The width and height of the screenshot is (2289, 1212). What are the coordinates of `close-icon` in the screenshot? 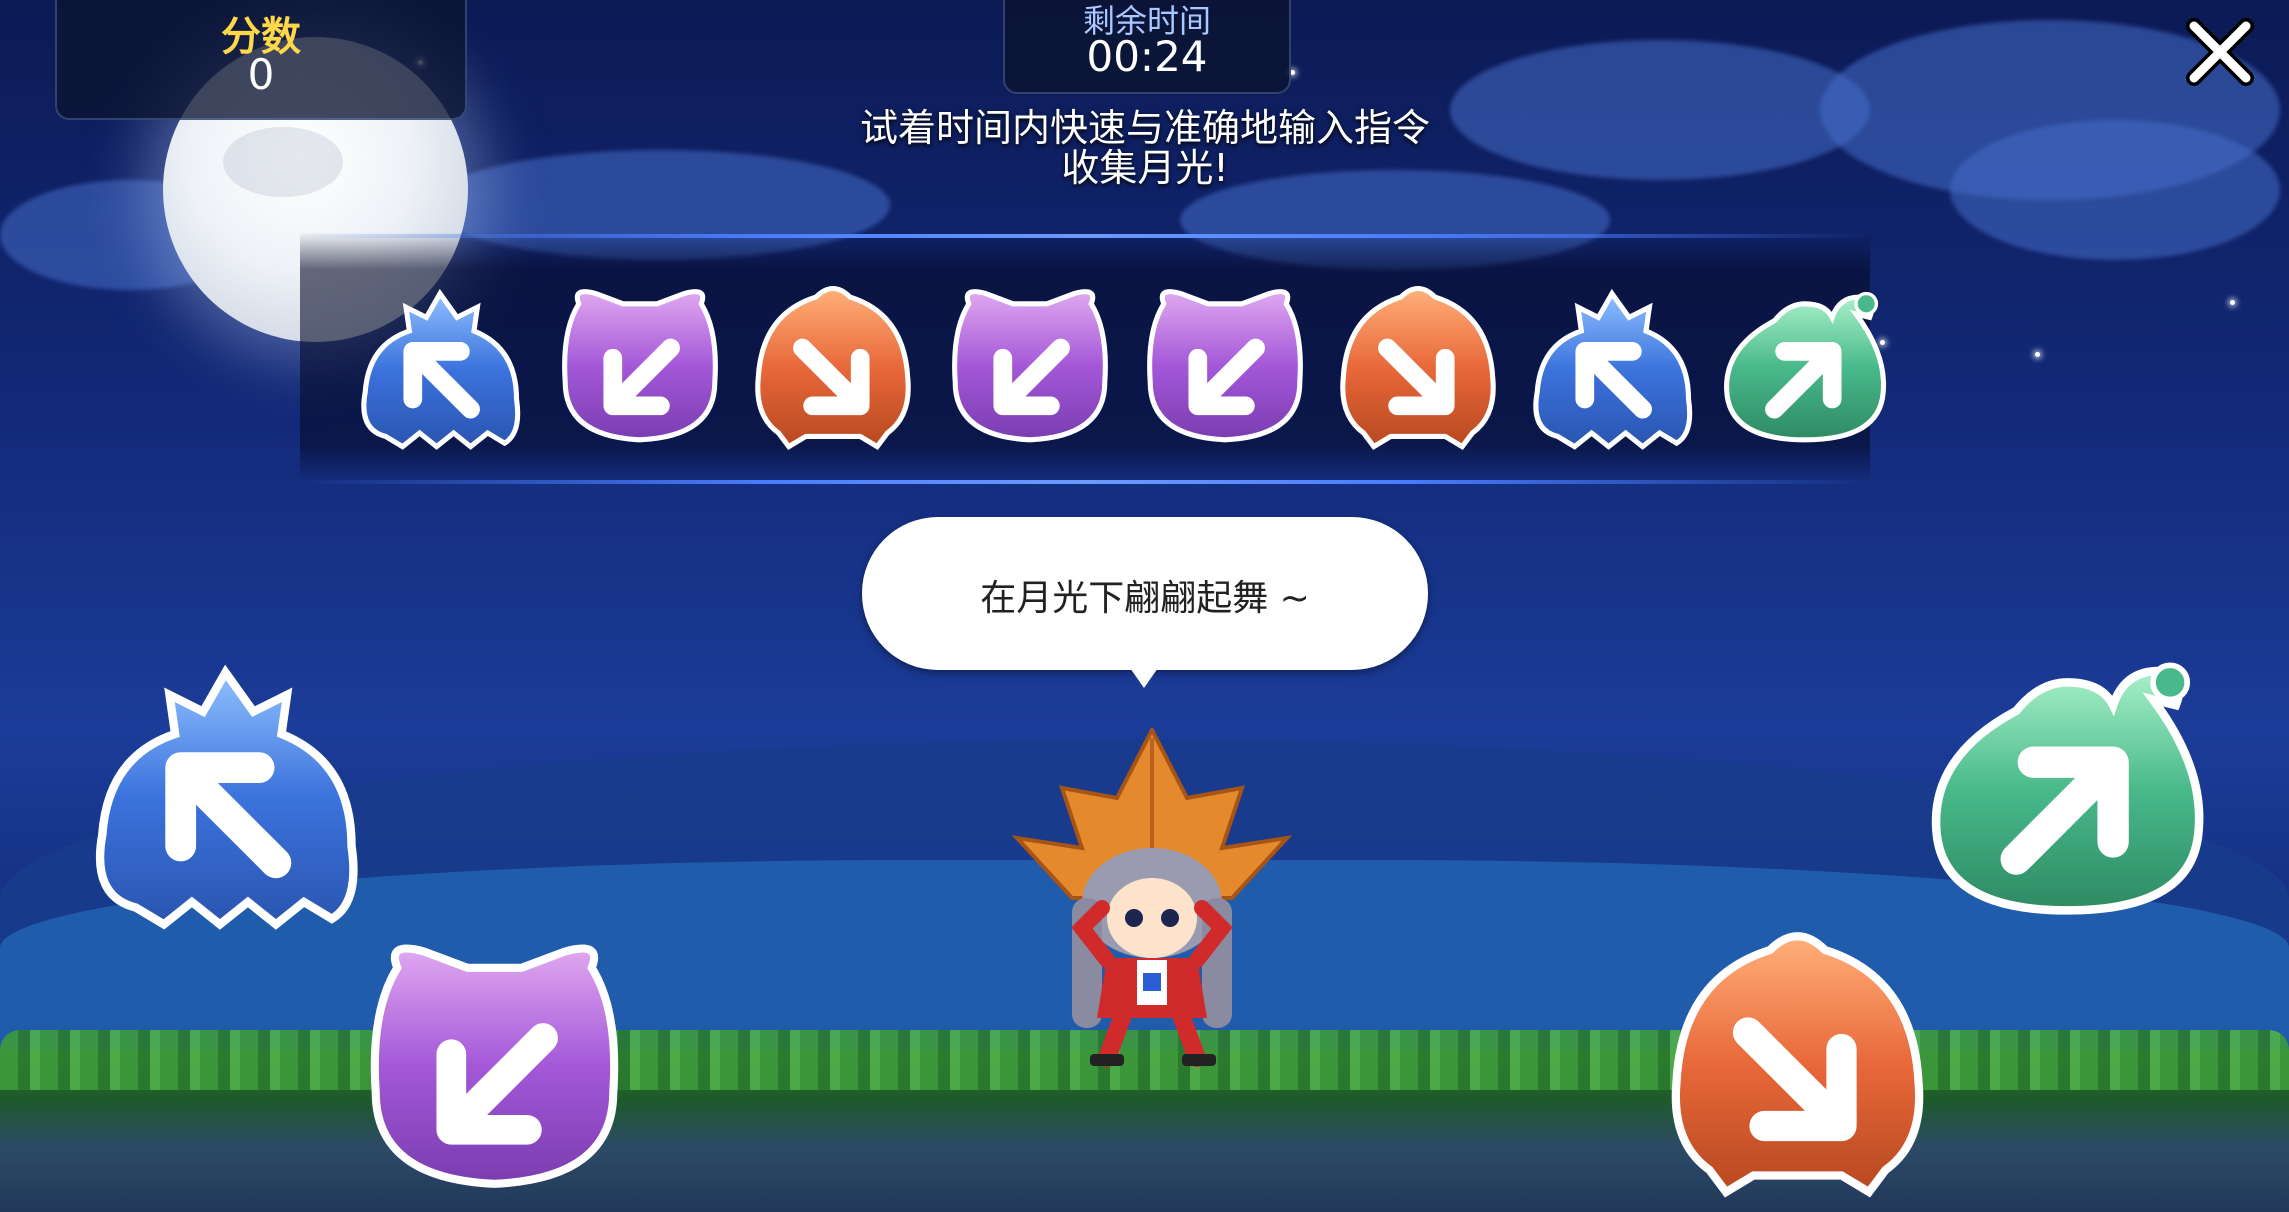 It's located at (2220, 52).